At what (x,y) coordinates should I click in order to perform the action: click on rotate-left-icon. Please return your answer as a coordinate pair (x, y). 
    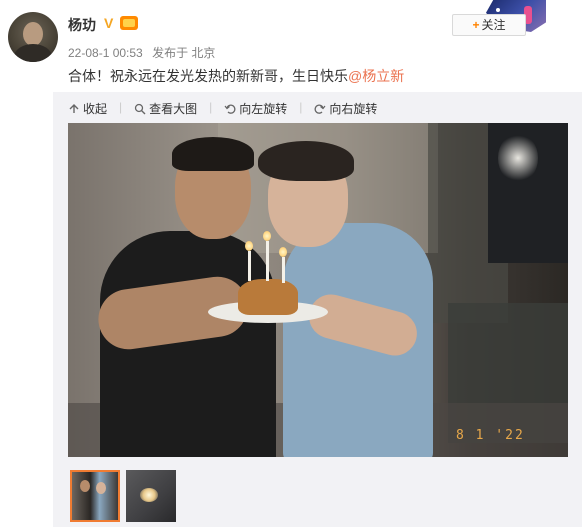
    Looking at the image, I should click on (230, 109).